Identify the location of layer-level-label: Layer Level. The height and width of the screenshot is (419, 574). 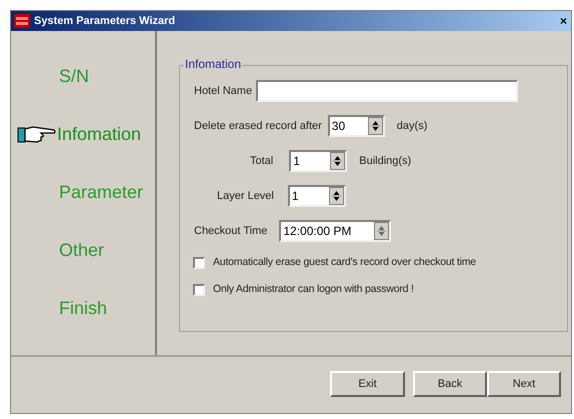
(245, 196).